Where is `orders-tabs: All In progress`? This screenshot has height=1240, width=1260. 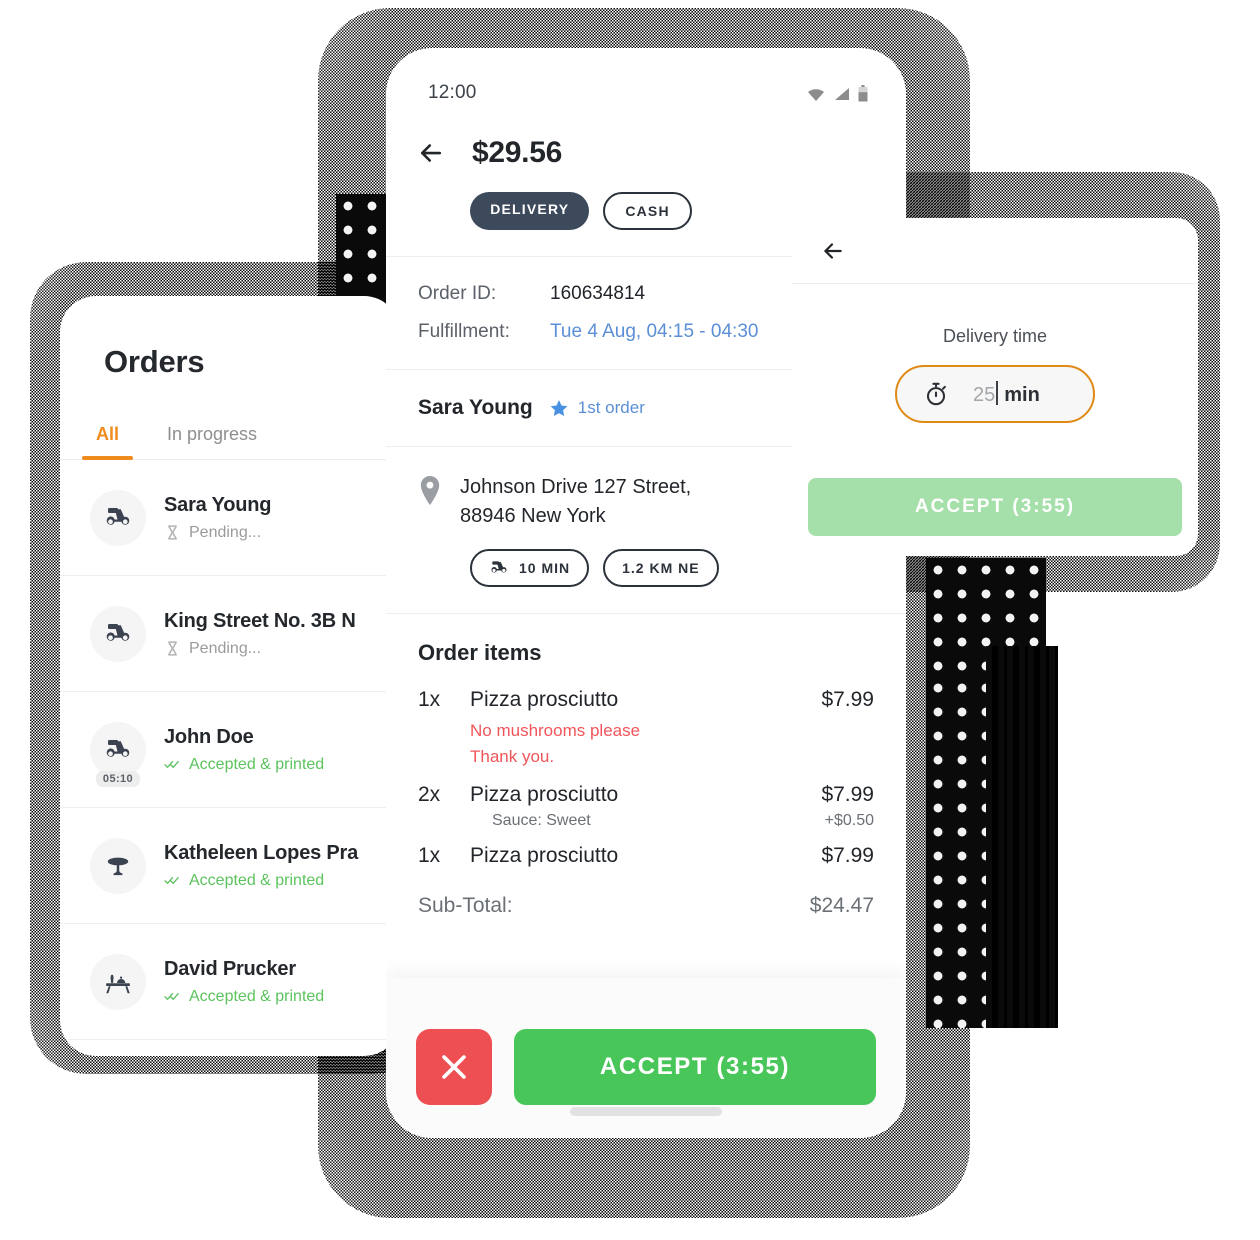 orders-tabs: All In progress is located at coordinates (230, 440).